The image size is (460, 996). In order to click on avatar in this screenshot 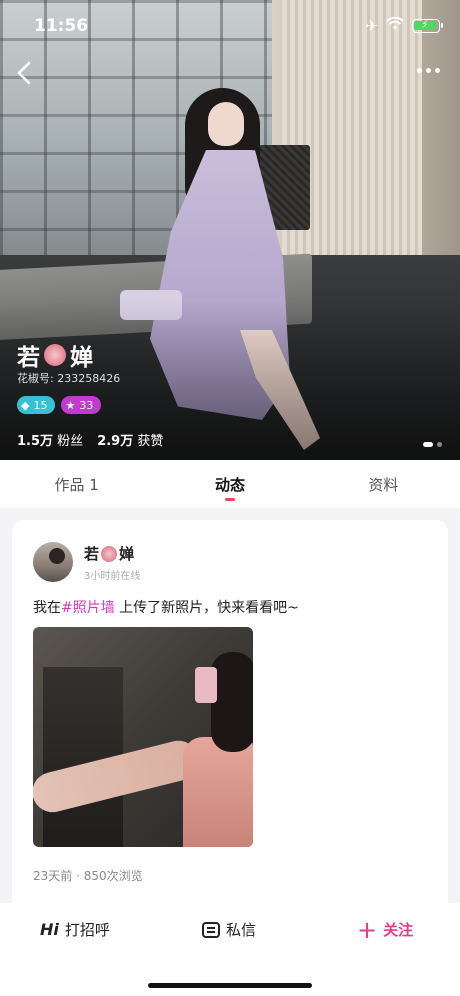, I will do `click(53, 562)`.